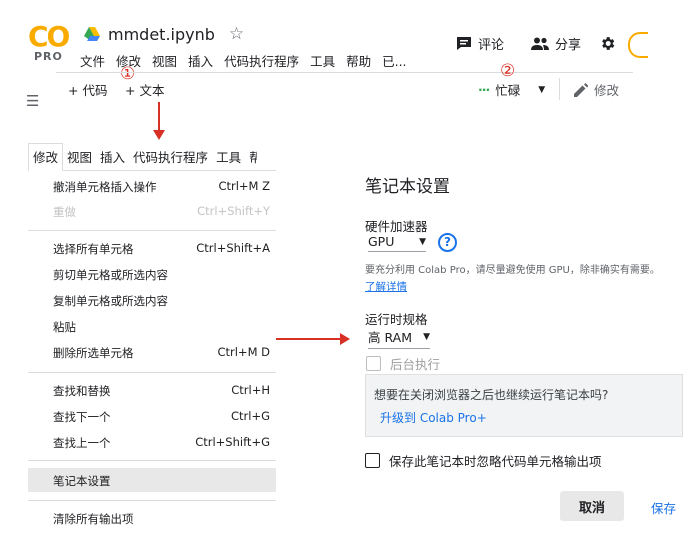  I want to click on runtime-shape-value: 高 RAM, so click(390, 337).